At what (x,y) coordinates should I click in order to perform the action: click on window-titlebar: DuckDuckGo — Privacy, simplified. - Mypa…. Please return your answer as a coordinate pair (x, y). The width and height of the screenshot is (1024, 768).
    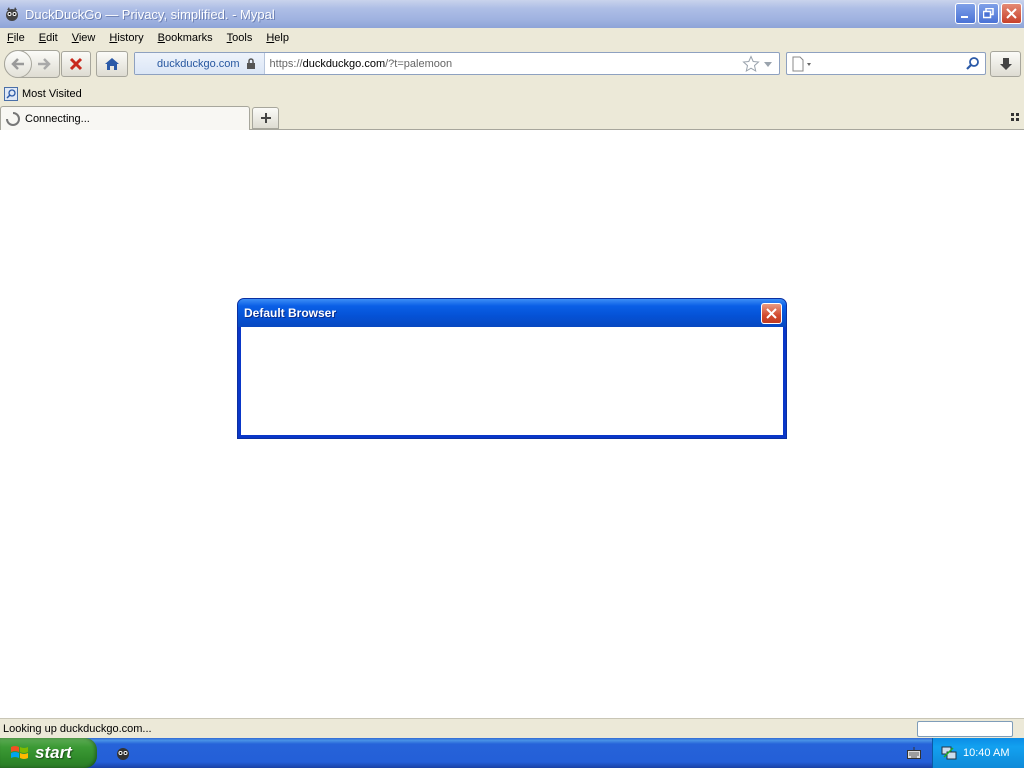
    Looking at the image, I should click on (512, 14).